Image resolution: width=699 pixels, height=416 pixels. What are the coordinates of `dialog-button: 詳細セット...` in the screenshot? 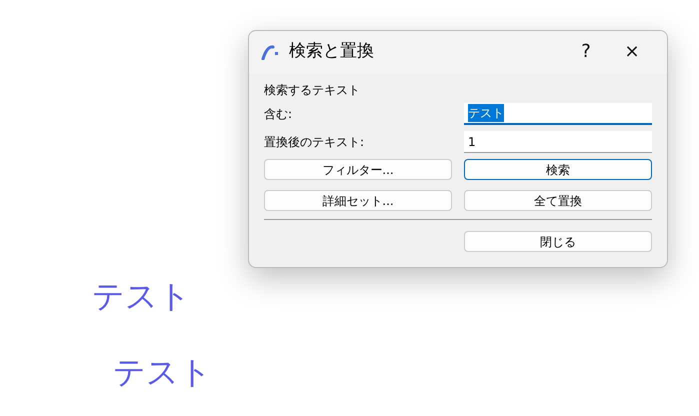 It's located at (358, 200).